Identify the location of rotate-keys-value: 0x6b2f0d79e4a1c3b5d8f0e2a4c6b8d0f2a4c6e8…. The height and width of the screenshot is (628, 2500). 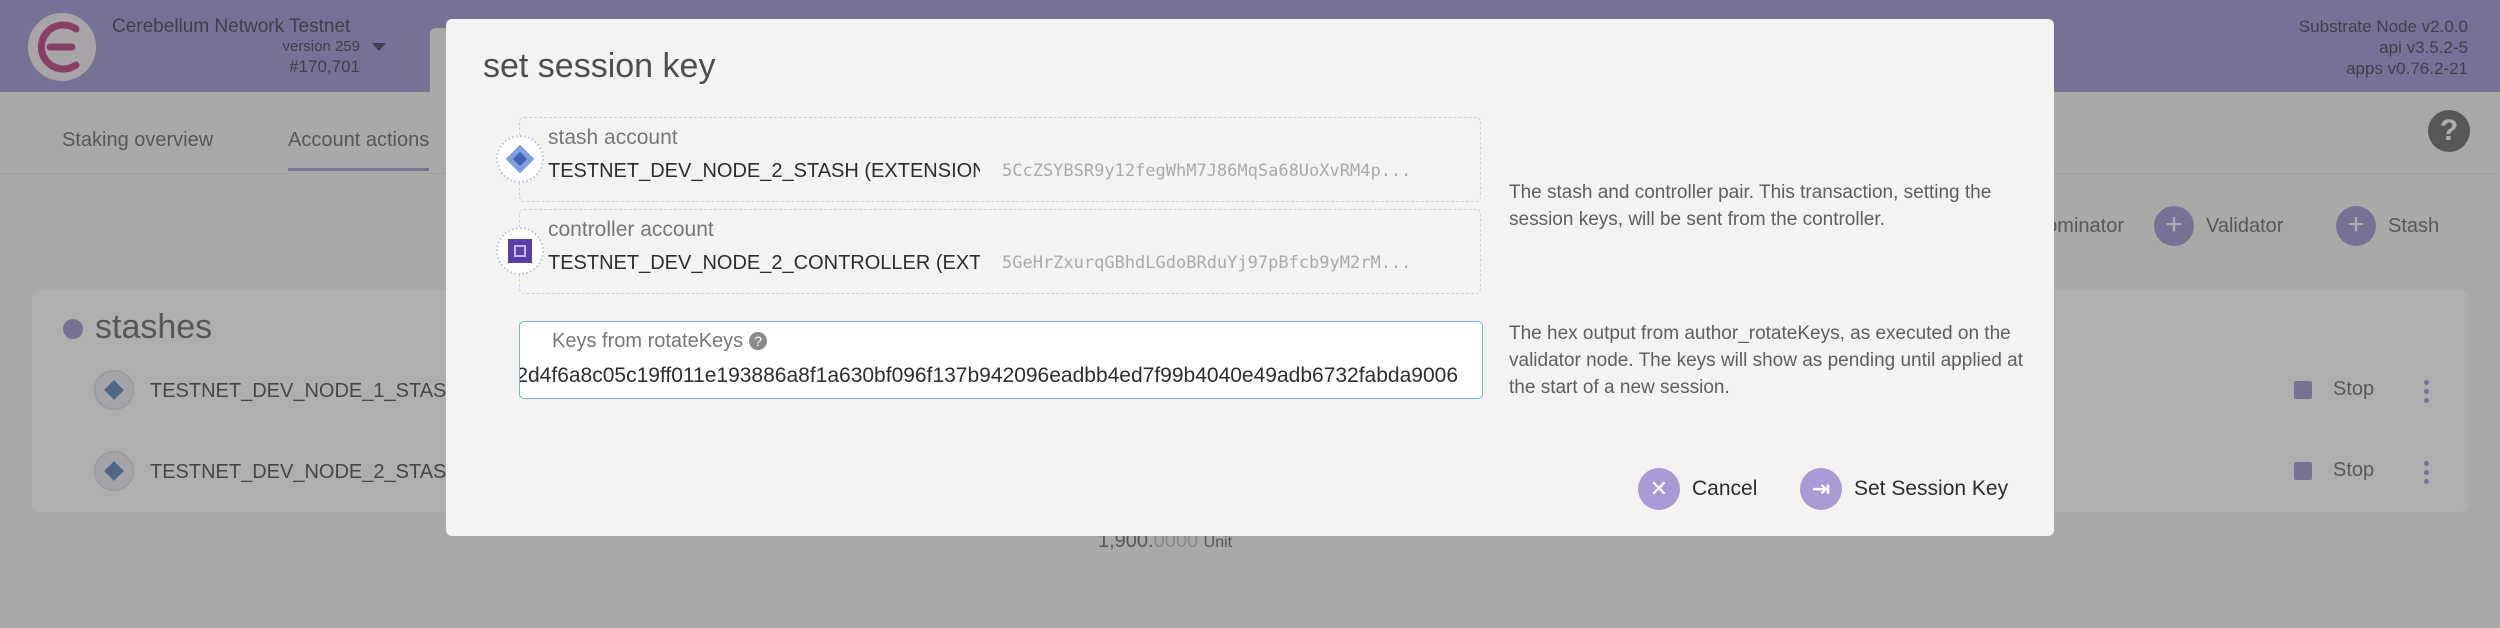
(989, 376).